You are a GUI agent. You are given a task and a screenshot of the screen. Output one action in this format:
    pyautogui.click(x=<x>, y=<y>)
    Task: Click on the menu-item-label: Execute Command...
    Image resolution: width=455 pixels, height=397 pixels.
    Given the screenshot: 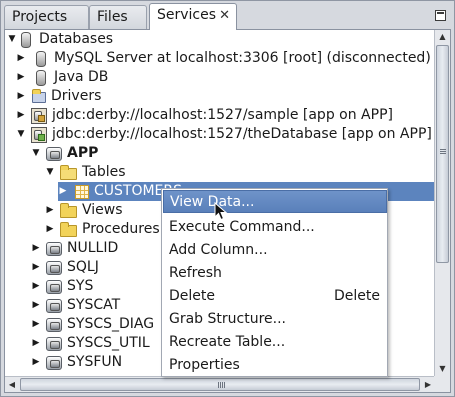 What is the action you would take?
    pyautogui.click(x=242, y=227)
    